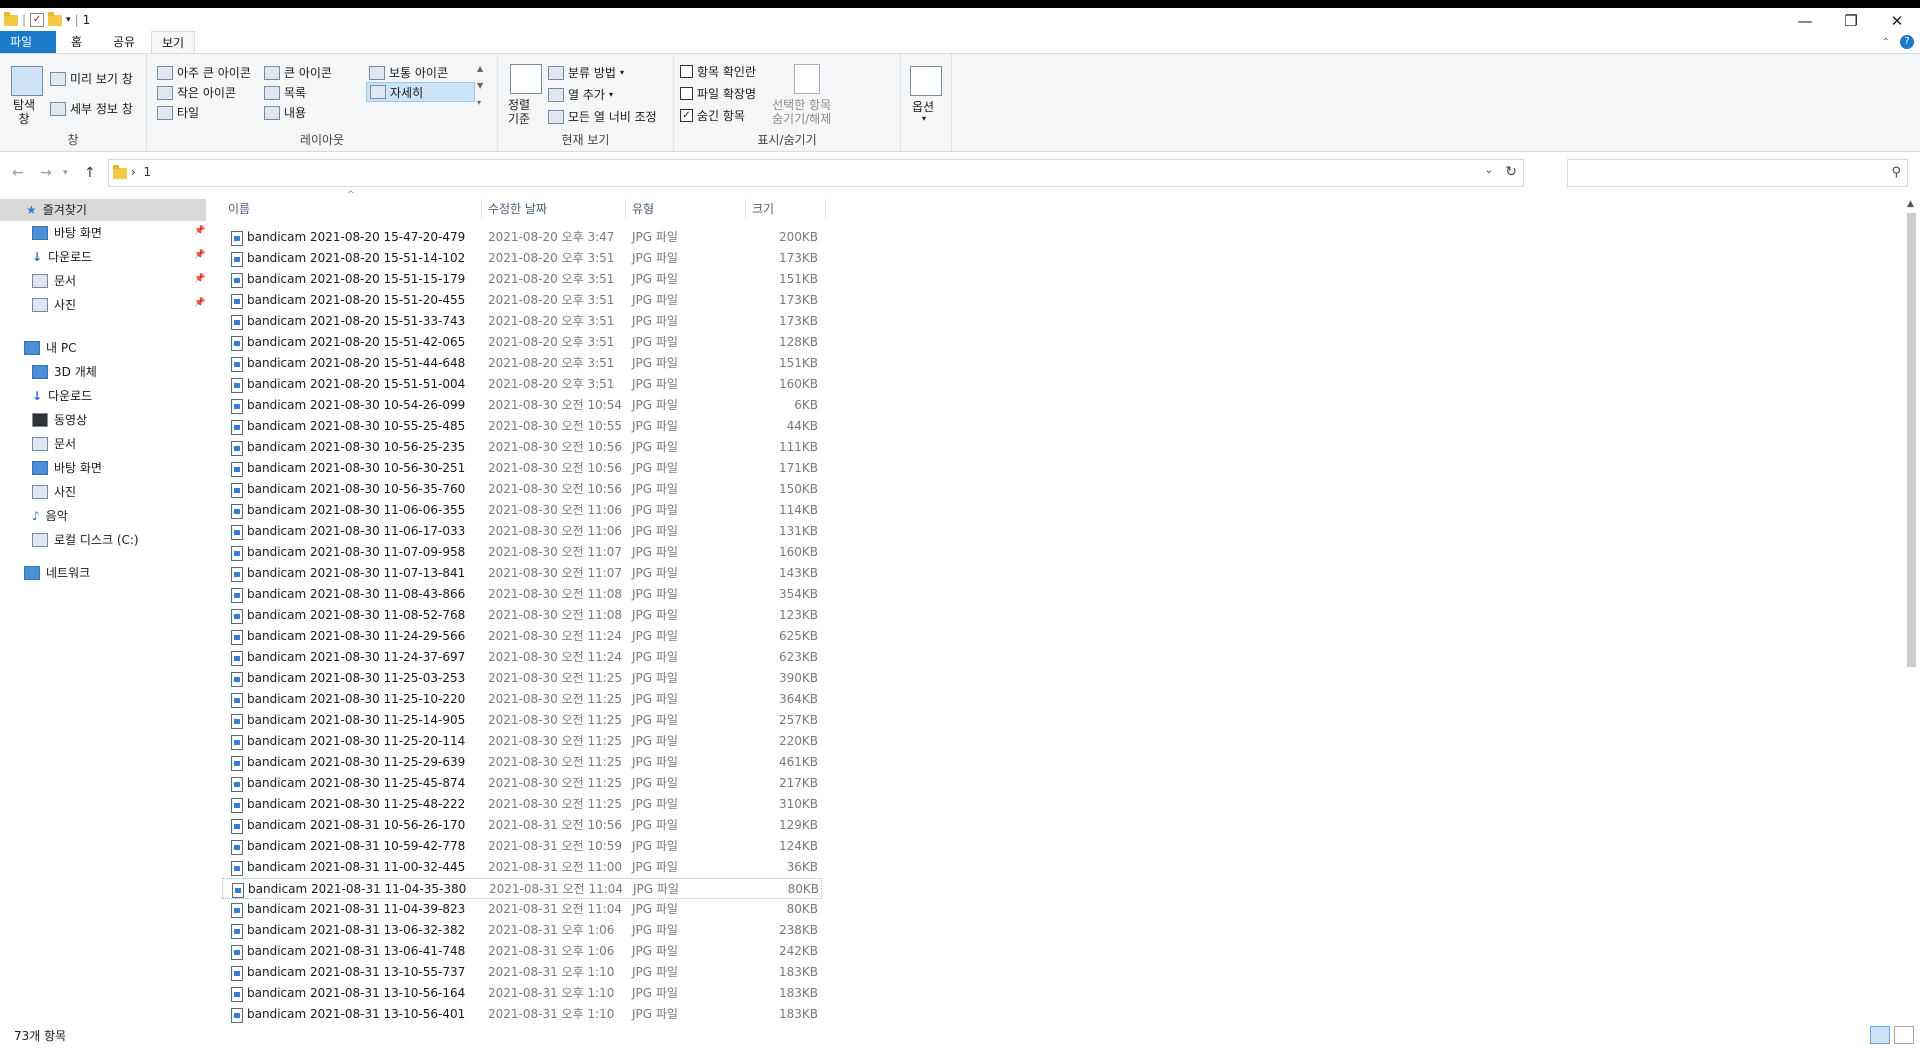 The height and width of the screenshot is (1048, 1920). Describe the element at coordinates (352, 209) in the screenshot. I see `column-header-name: 이름` at that location.